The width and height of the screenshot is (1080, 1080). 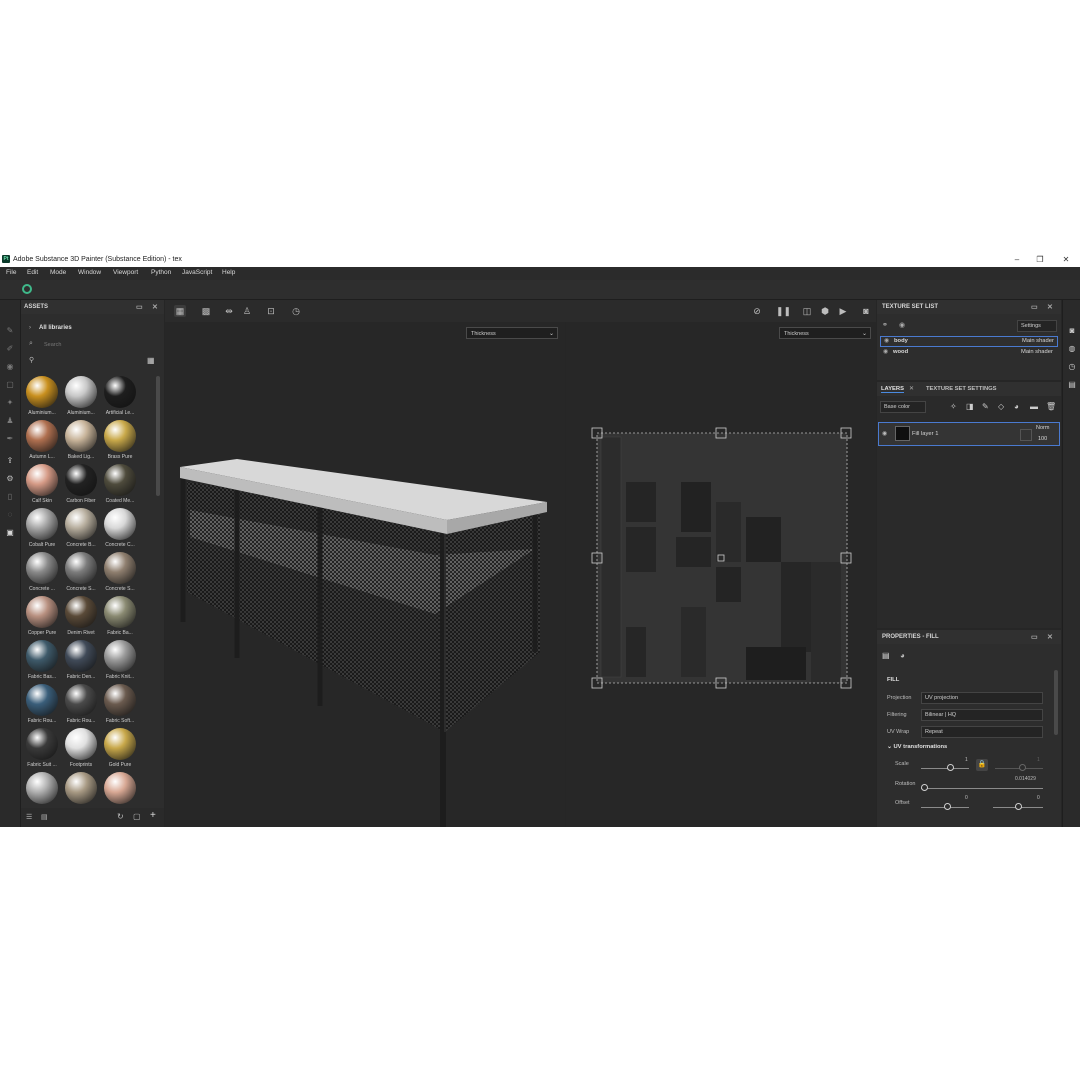 What do you see at coordinates (982, 732) in the screenshot?
I see `uv-wrap-dropdown: Repeat` at bounding box center [982, 732].